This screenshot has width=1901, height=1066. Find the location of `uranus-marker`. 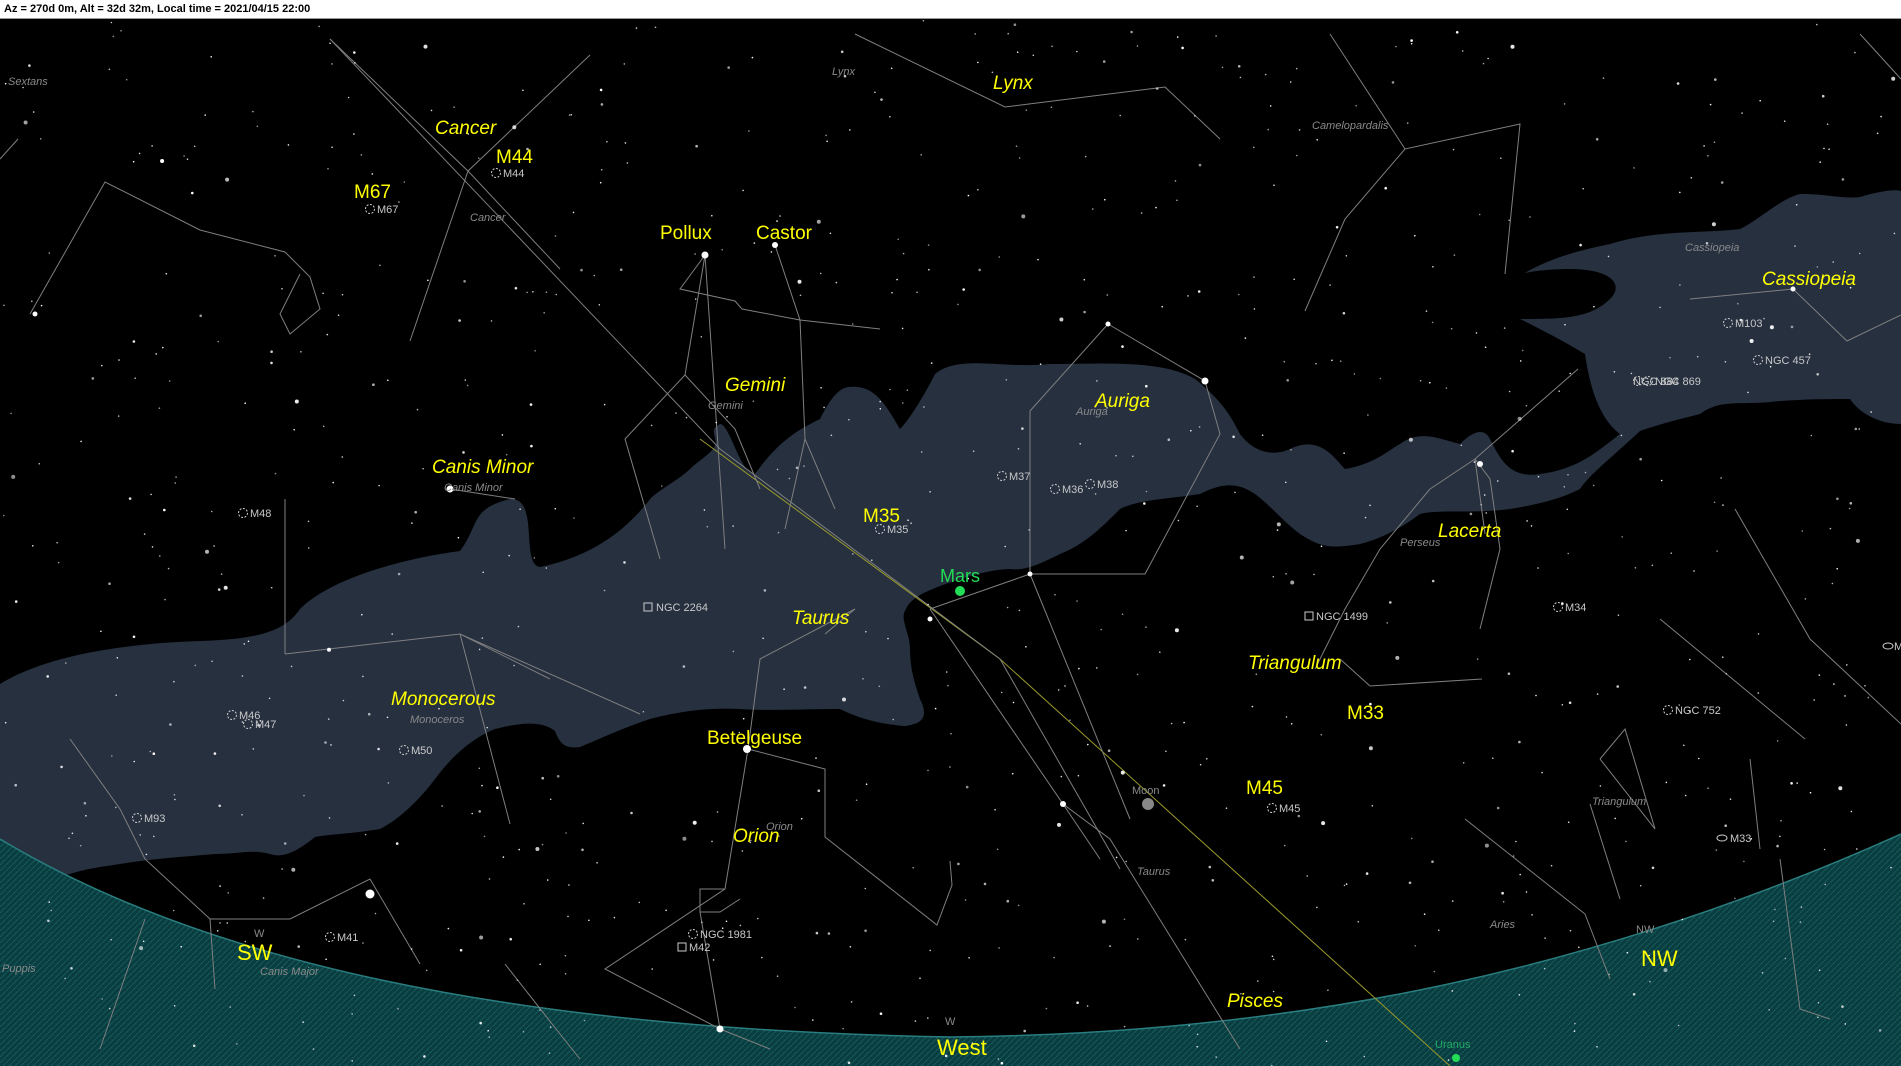

uranus-marker is located at coordinates (1456, 1058).